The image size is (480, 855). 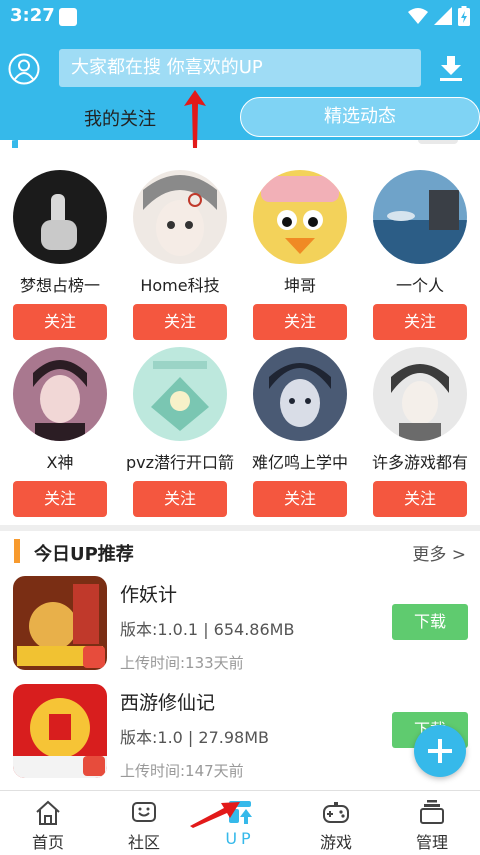 I want to click on download-button: 下载, so click(x=430, y=622).